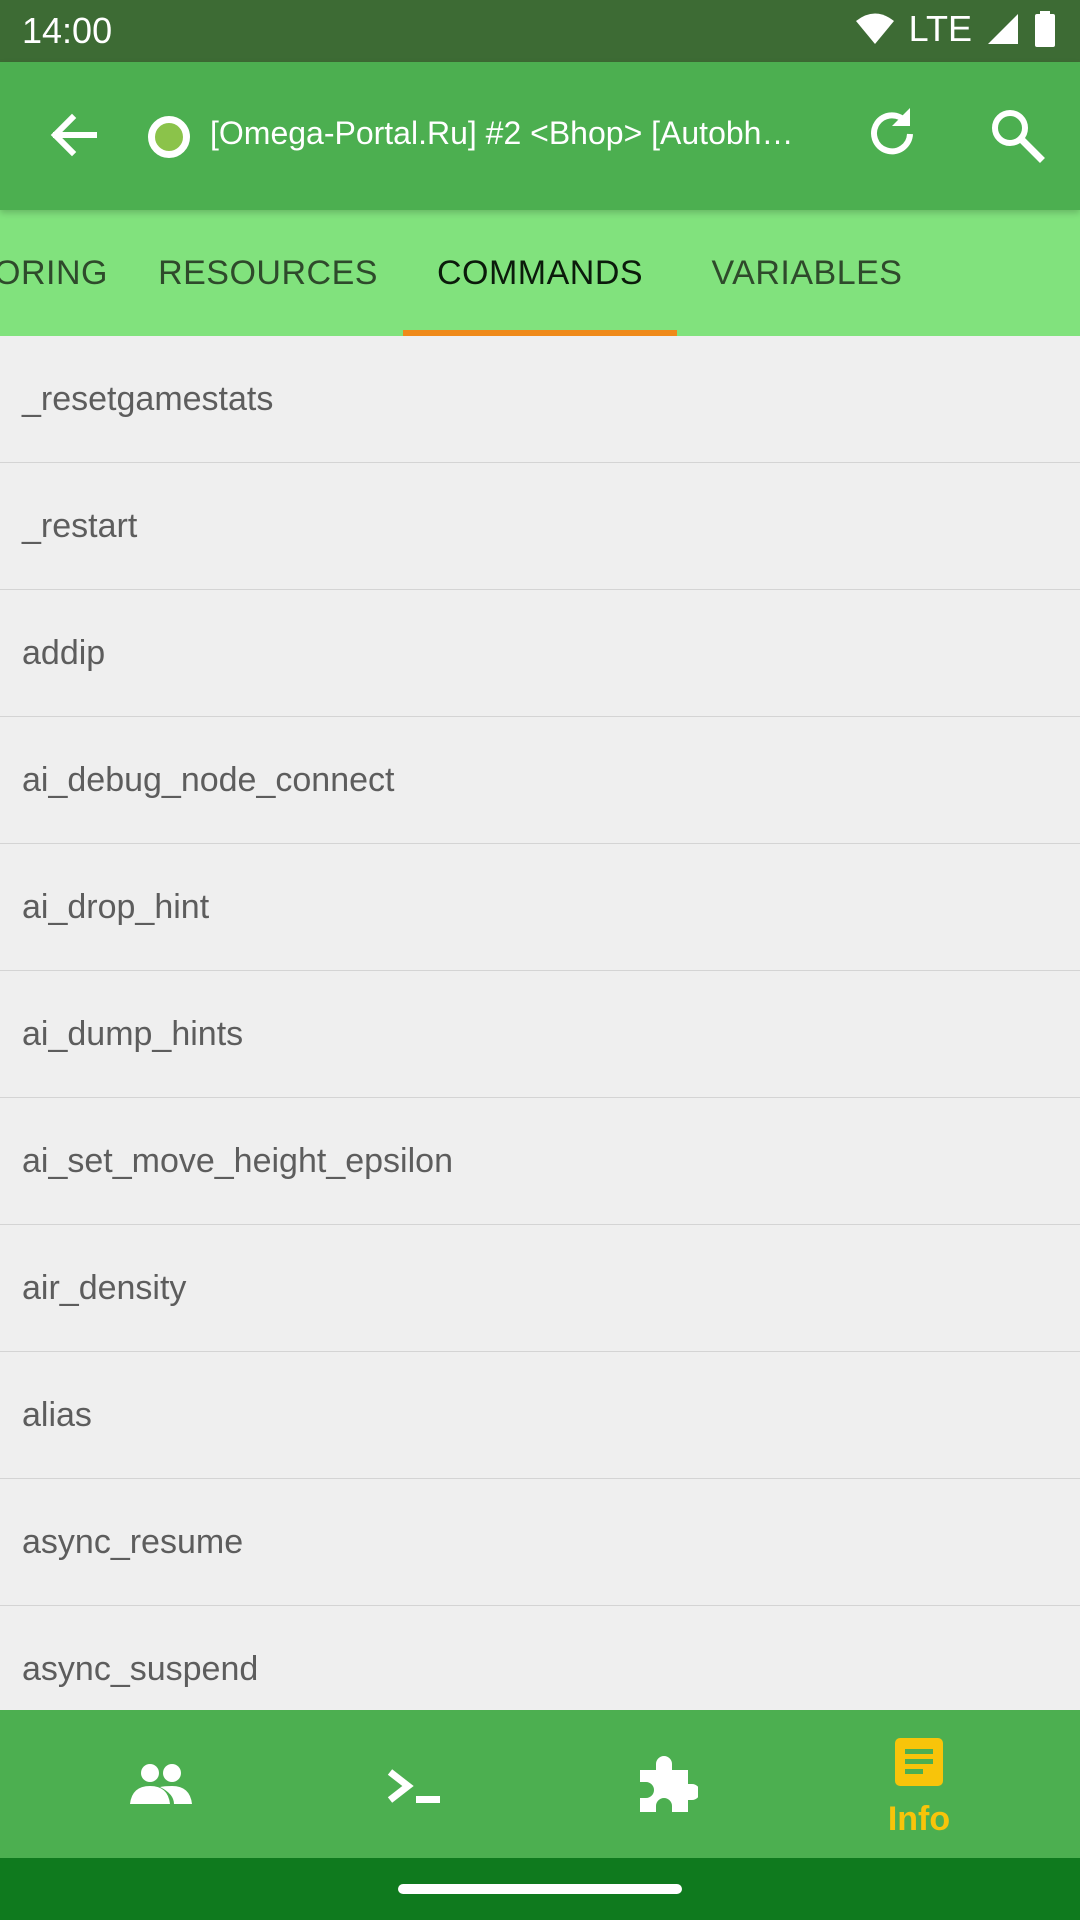  I want to click on list-item: ai_drop_hint, so click(540, 907).